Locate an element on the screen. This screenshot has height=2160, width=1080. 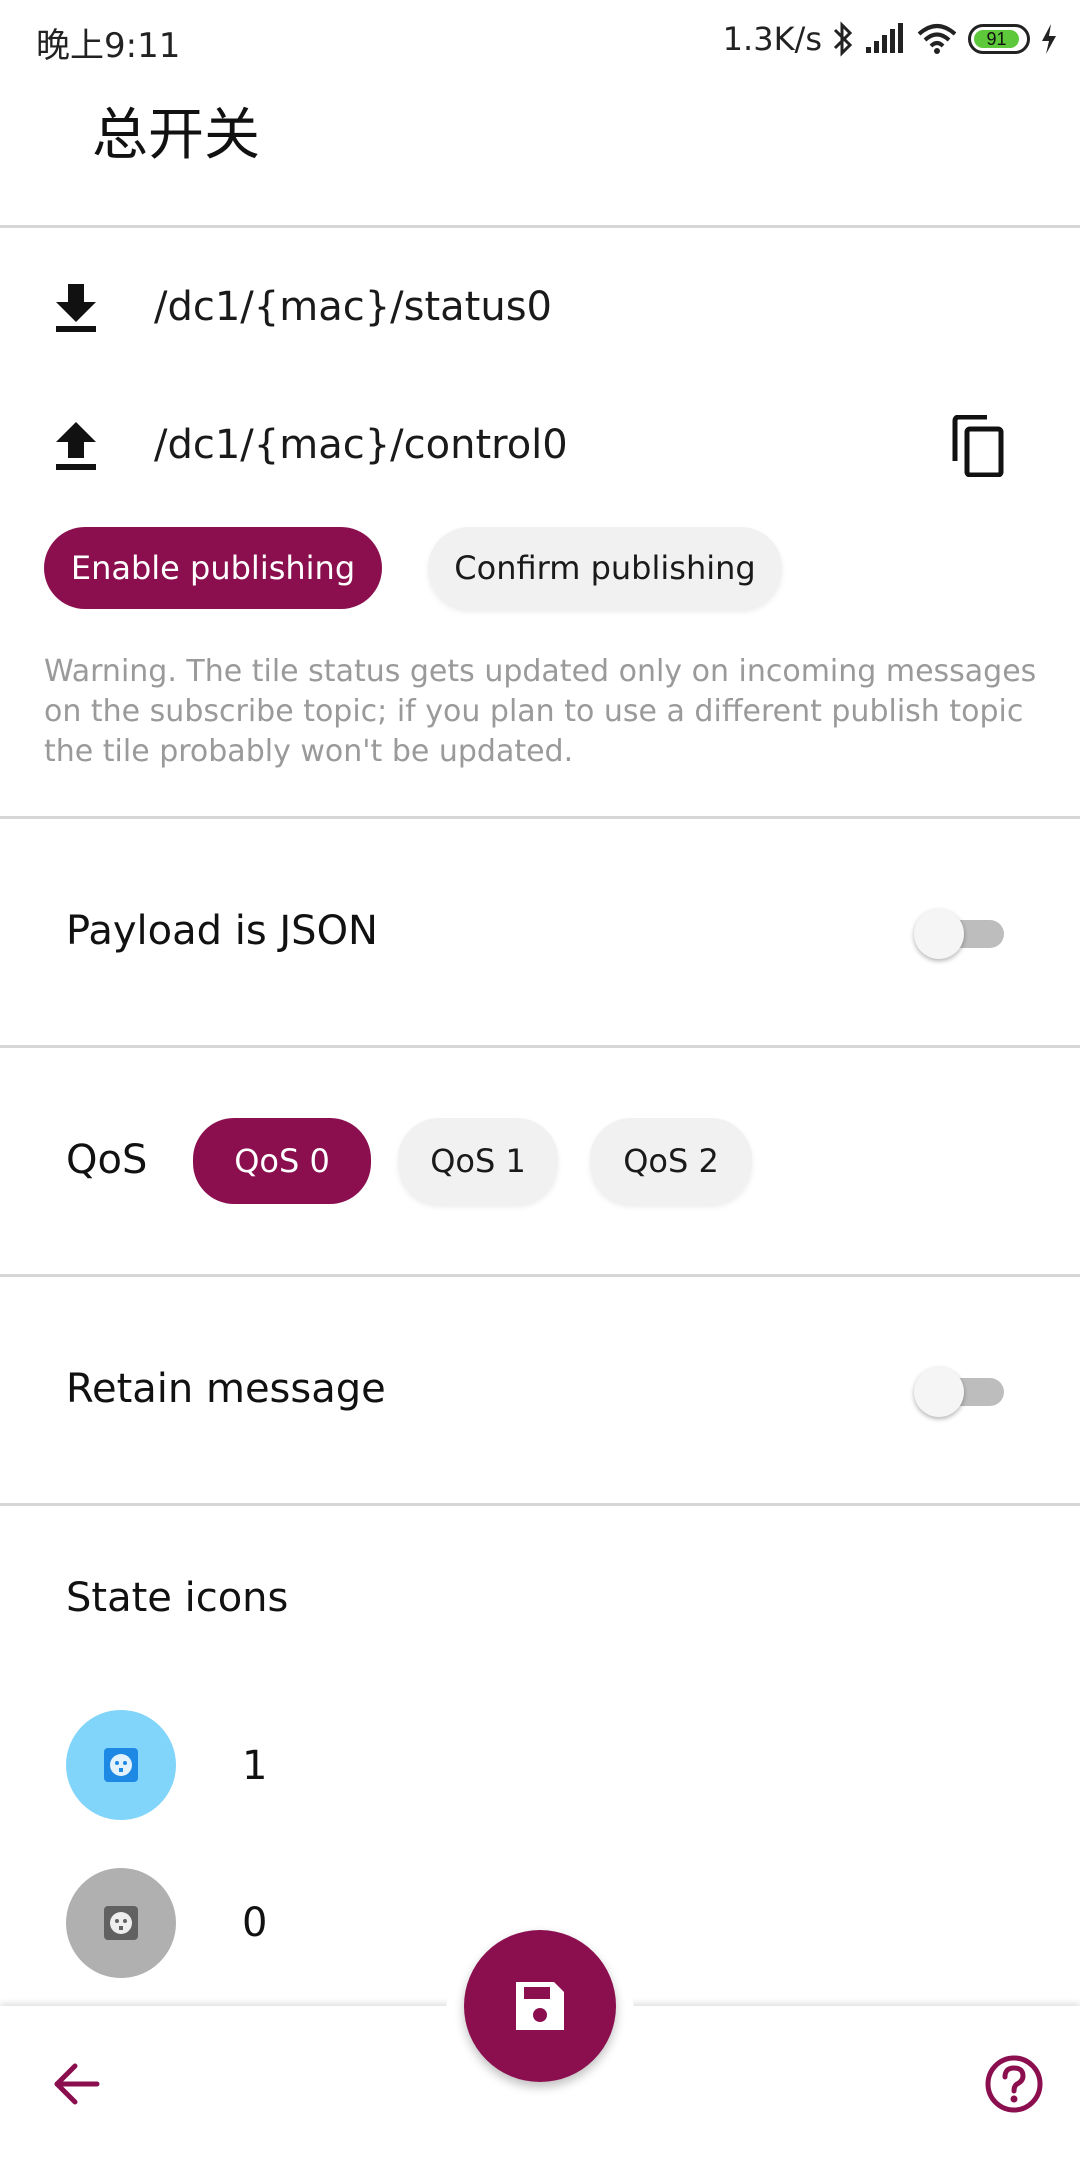
help-icon is located at coordinates (1014, 2084).